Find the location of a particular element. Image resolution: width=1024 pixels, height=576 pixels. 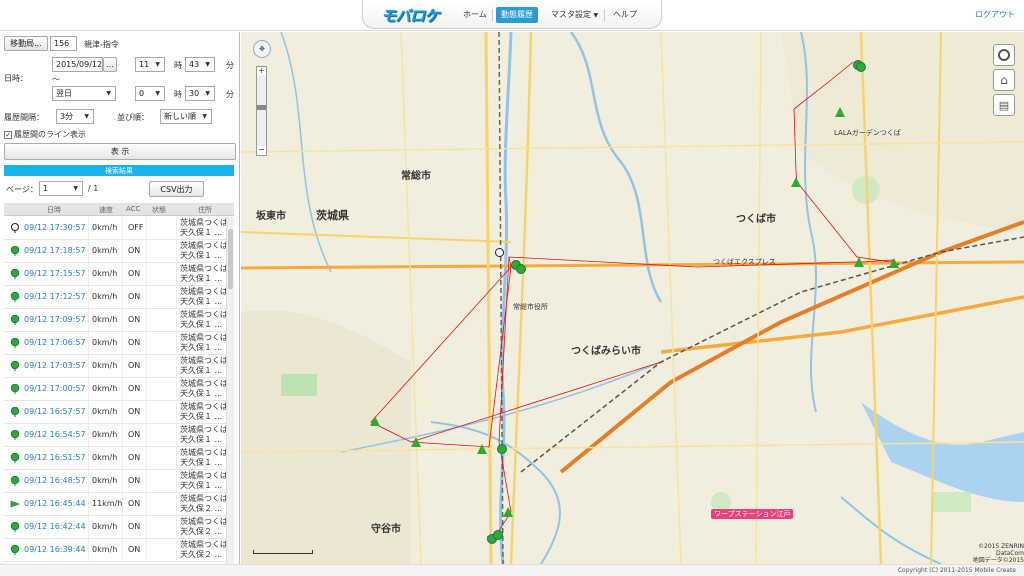

logout-link: ログアウト is located at coordinates (995, 14).